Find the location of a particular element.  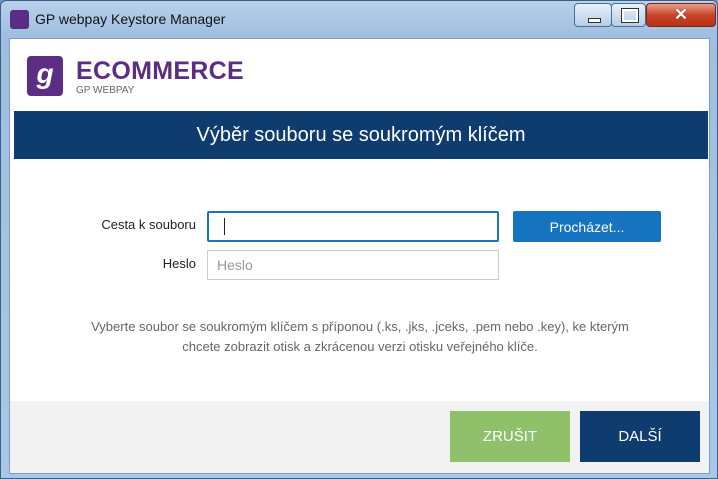

minimize-button is located at coordinates (593, 15).